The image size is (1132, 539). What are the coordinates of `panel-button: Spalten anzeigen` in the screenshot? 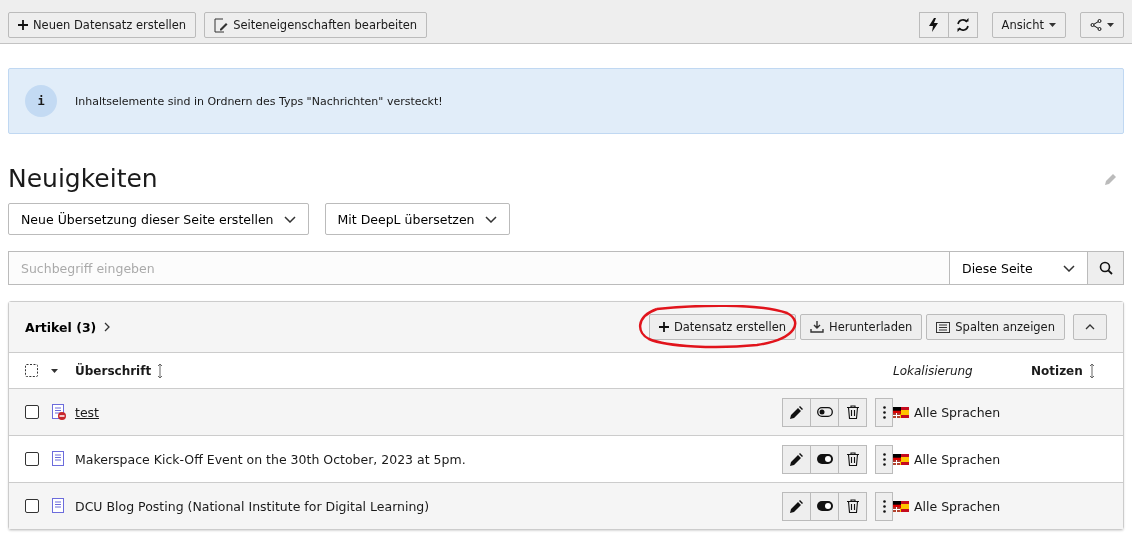 It's located at (995, 327).